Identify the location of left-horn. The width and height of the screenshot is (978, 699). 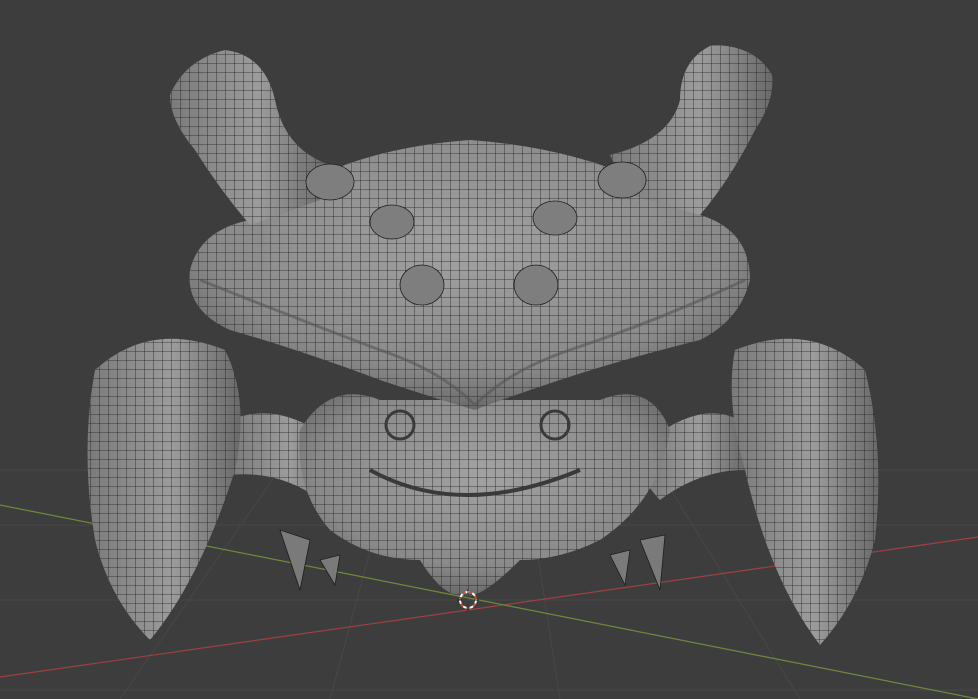
(250, 137).